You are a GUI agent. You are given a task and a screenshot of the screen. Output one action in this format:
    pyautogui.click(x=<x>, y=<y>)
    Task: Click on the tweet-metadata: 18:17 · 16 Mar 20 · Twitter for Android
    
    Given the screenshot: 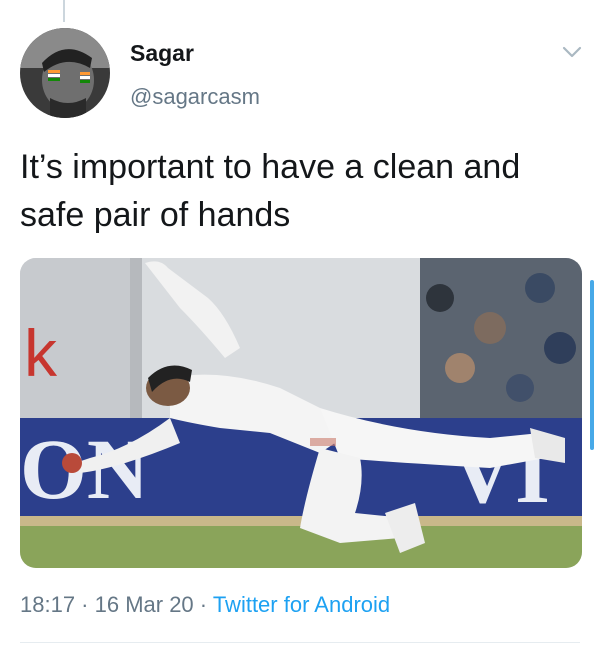 What is the action you would take?
    pyautogui.click(x=205, y=605)
    